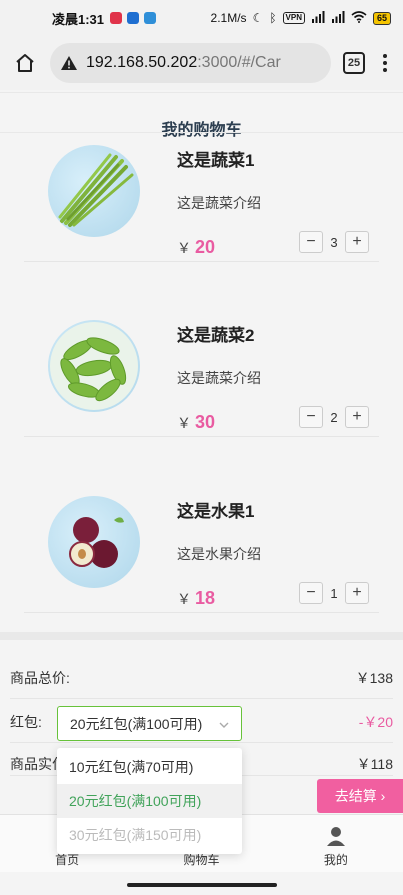 The image size is (403, 895). Describe the element at coordinates (239, 62) in the screenshot. I see `url-path: :3000/#/Car` at that location.